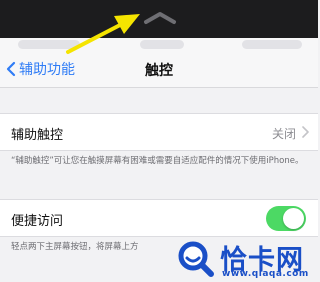 The image size is (320, 282). Describe the element at coordinates (159, 71) in the screenshot. I see `page-title: 触控` at that location.